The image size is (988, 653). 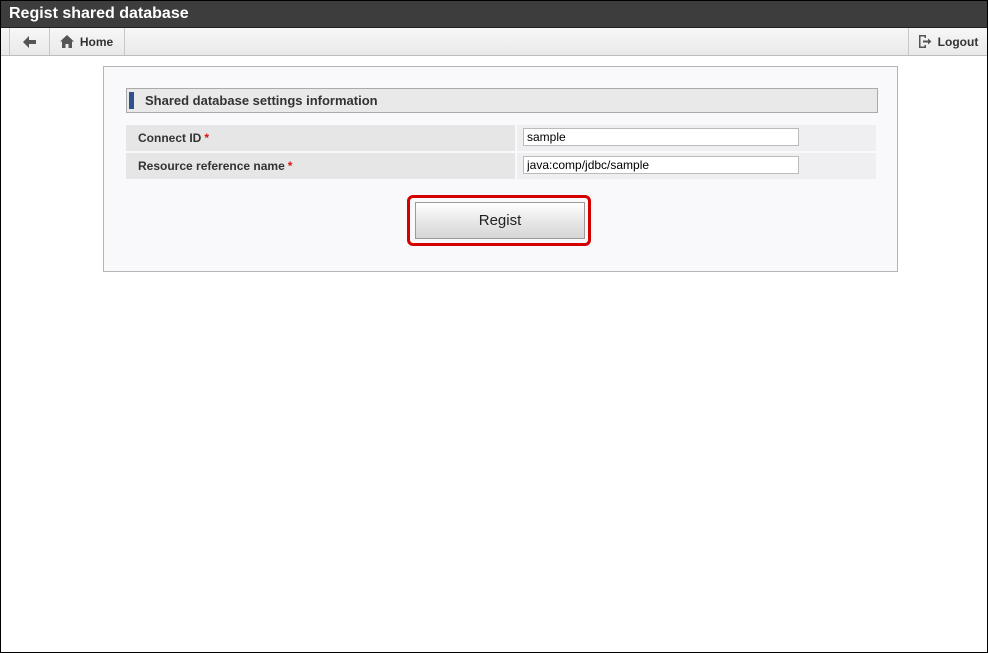 I want to click on form-row-resource-reference-name: Resource reference name *, so click(x=501, y=166).